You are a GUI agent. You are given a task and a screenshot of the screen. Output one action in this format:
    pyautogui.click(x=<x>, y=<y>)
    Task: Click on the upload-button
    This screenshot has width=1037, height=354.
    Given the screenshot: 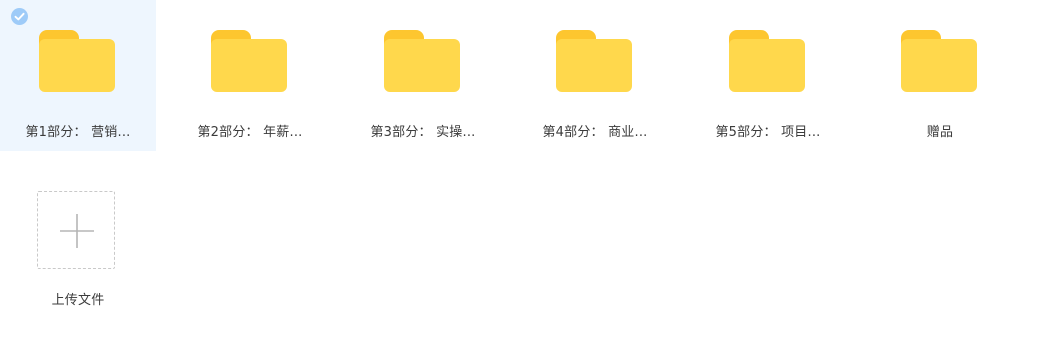 What is the action you would take?
    pyautogui.click(x=76, y=230)
    